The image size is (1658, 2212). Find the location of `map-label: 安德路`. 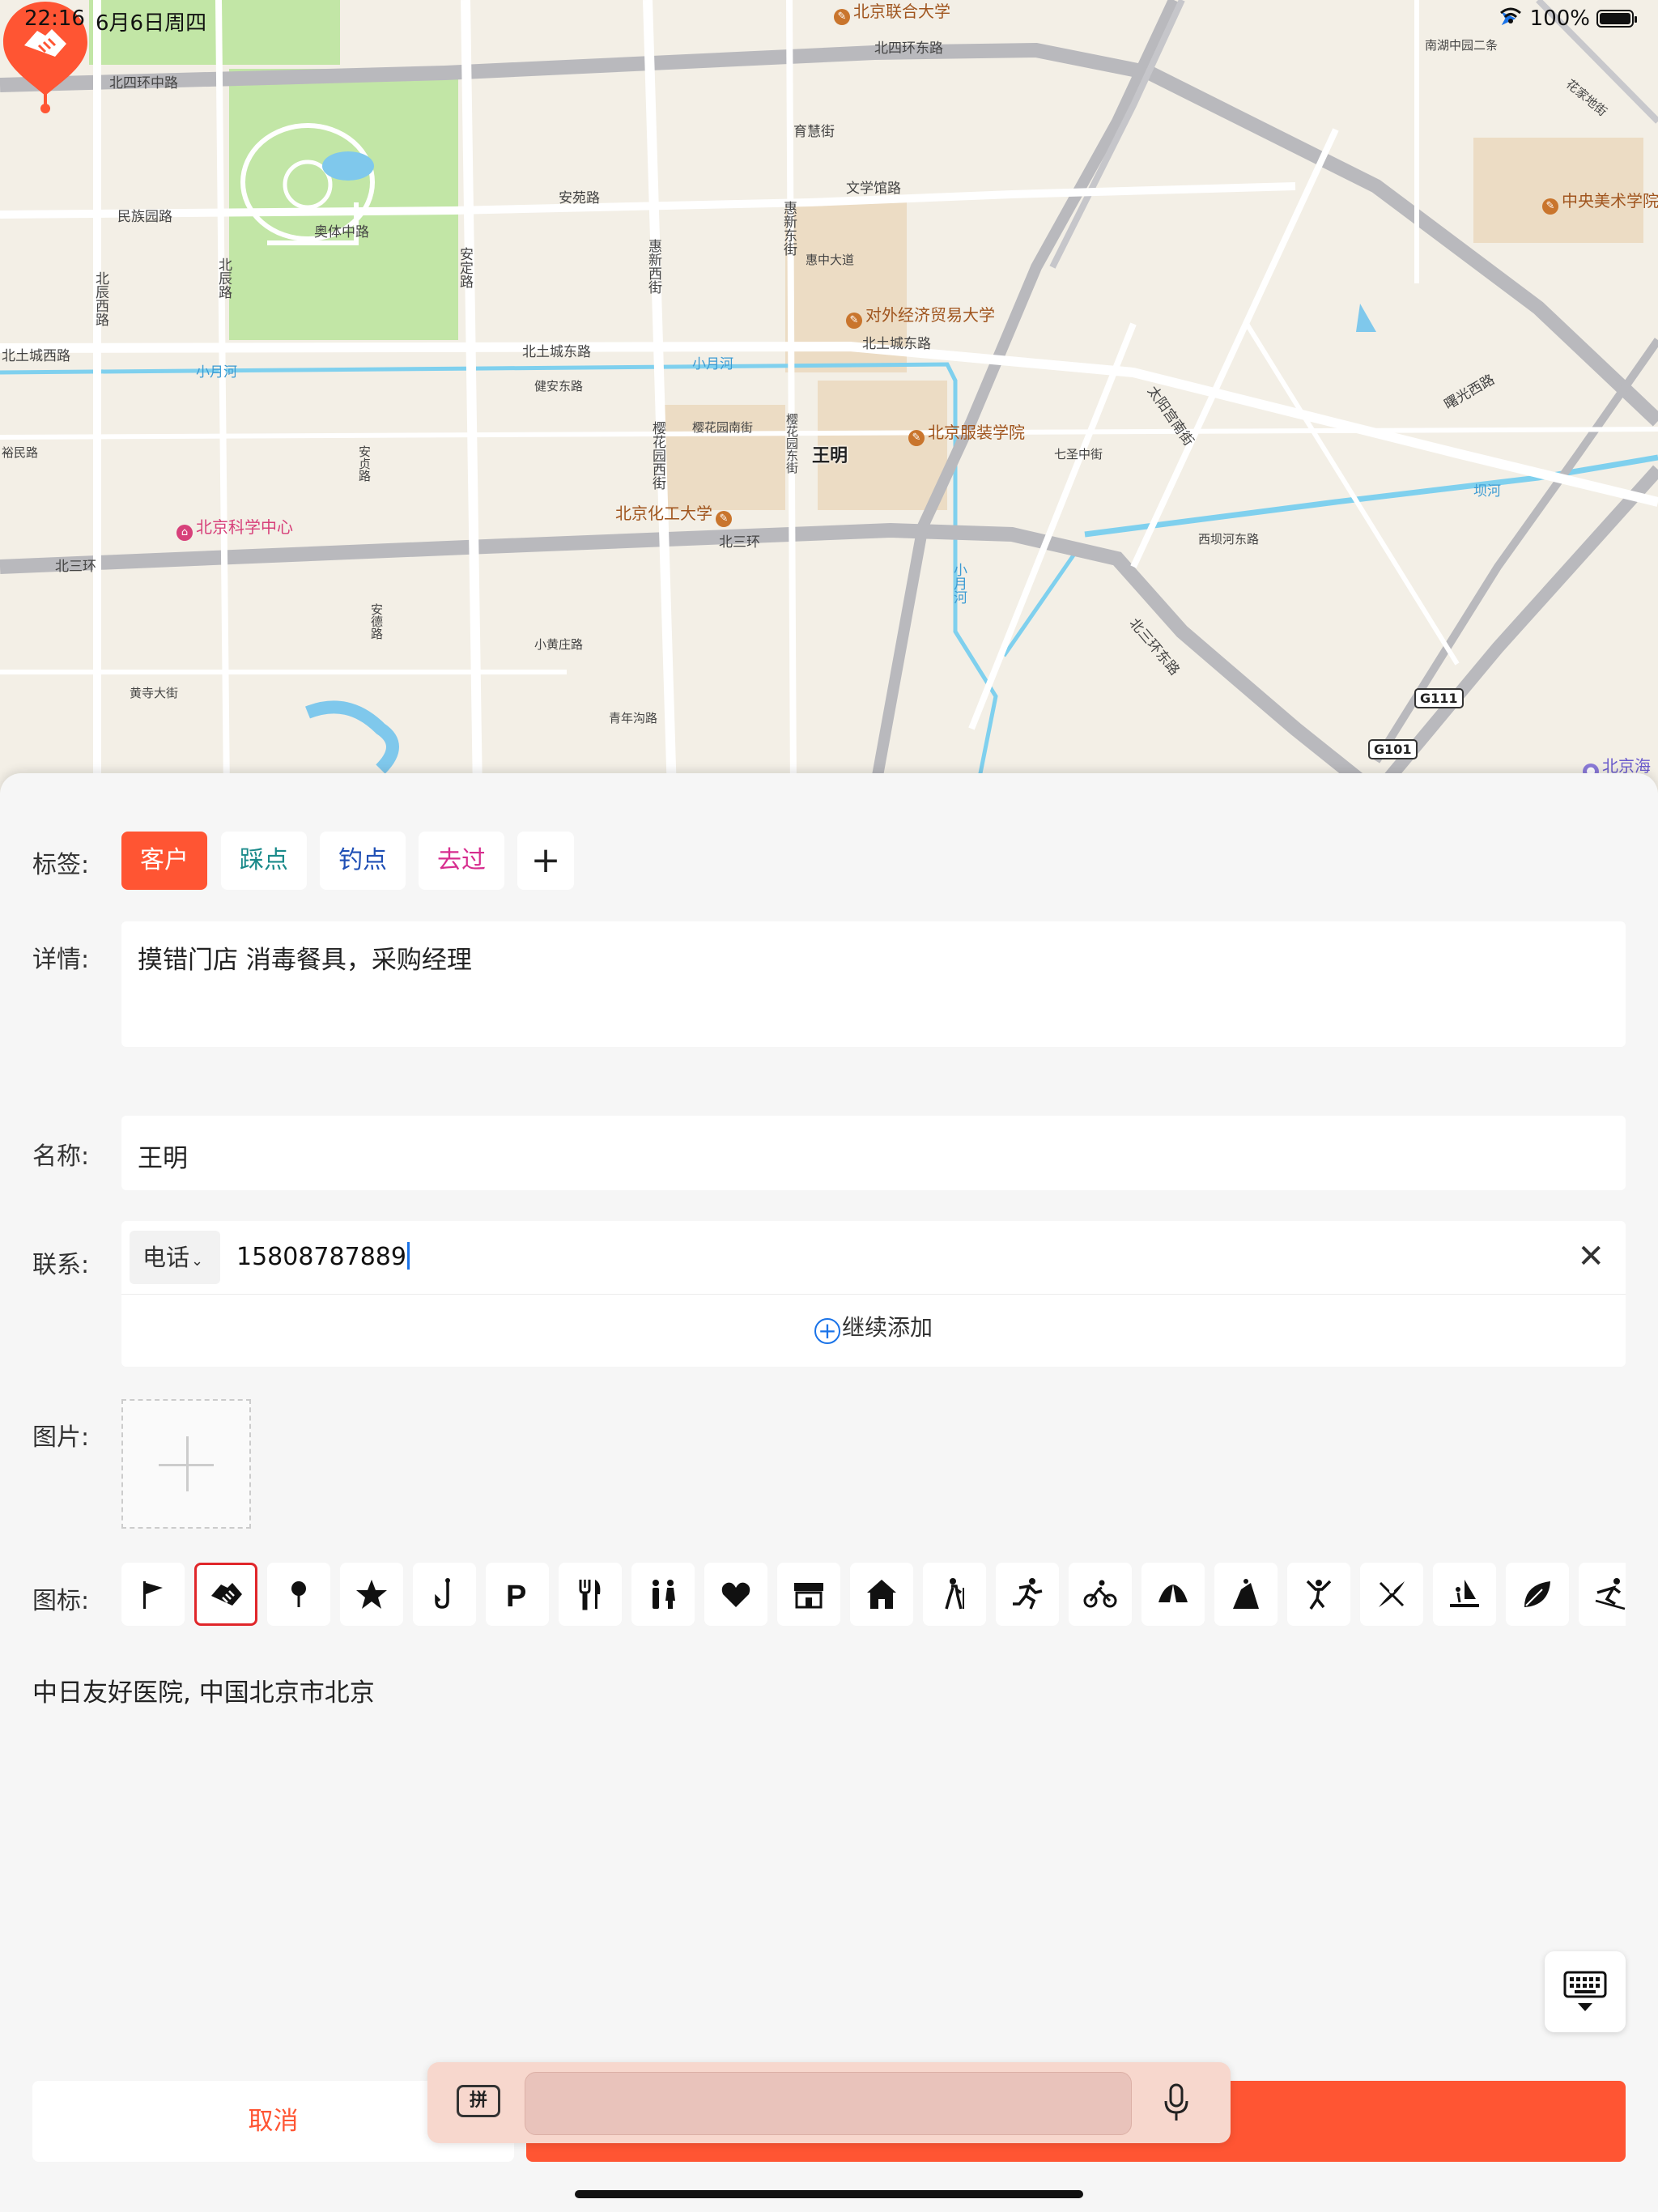

map-label: 安德路 is located at coordinates (376, 622).